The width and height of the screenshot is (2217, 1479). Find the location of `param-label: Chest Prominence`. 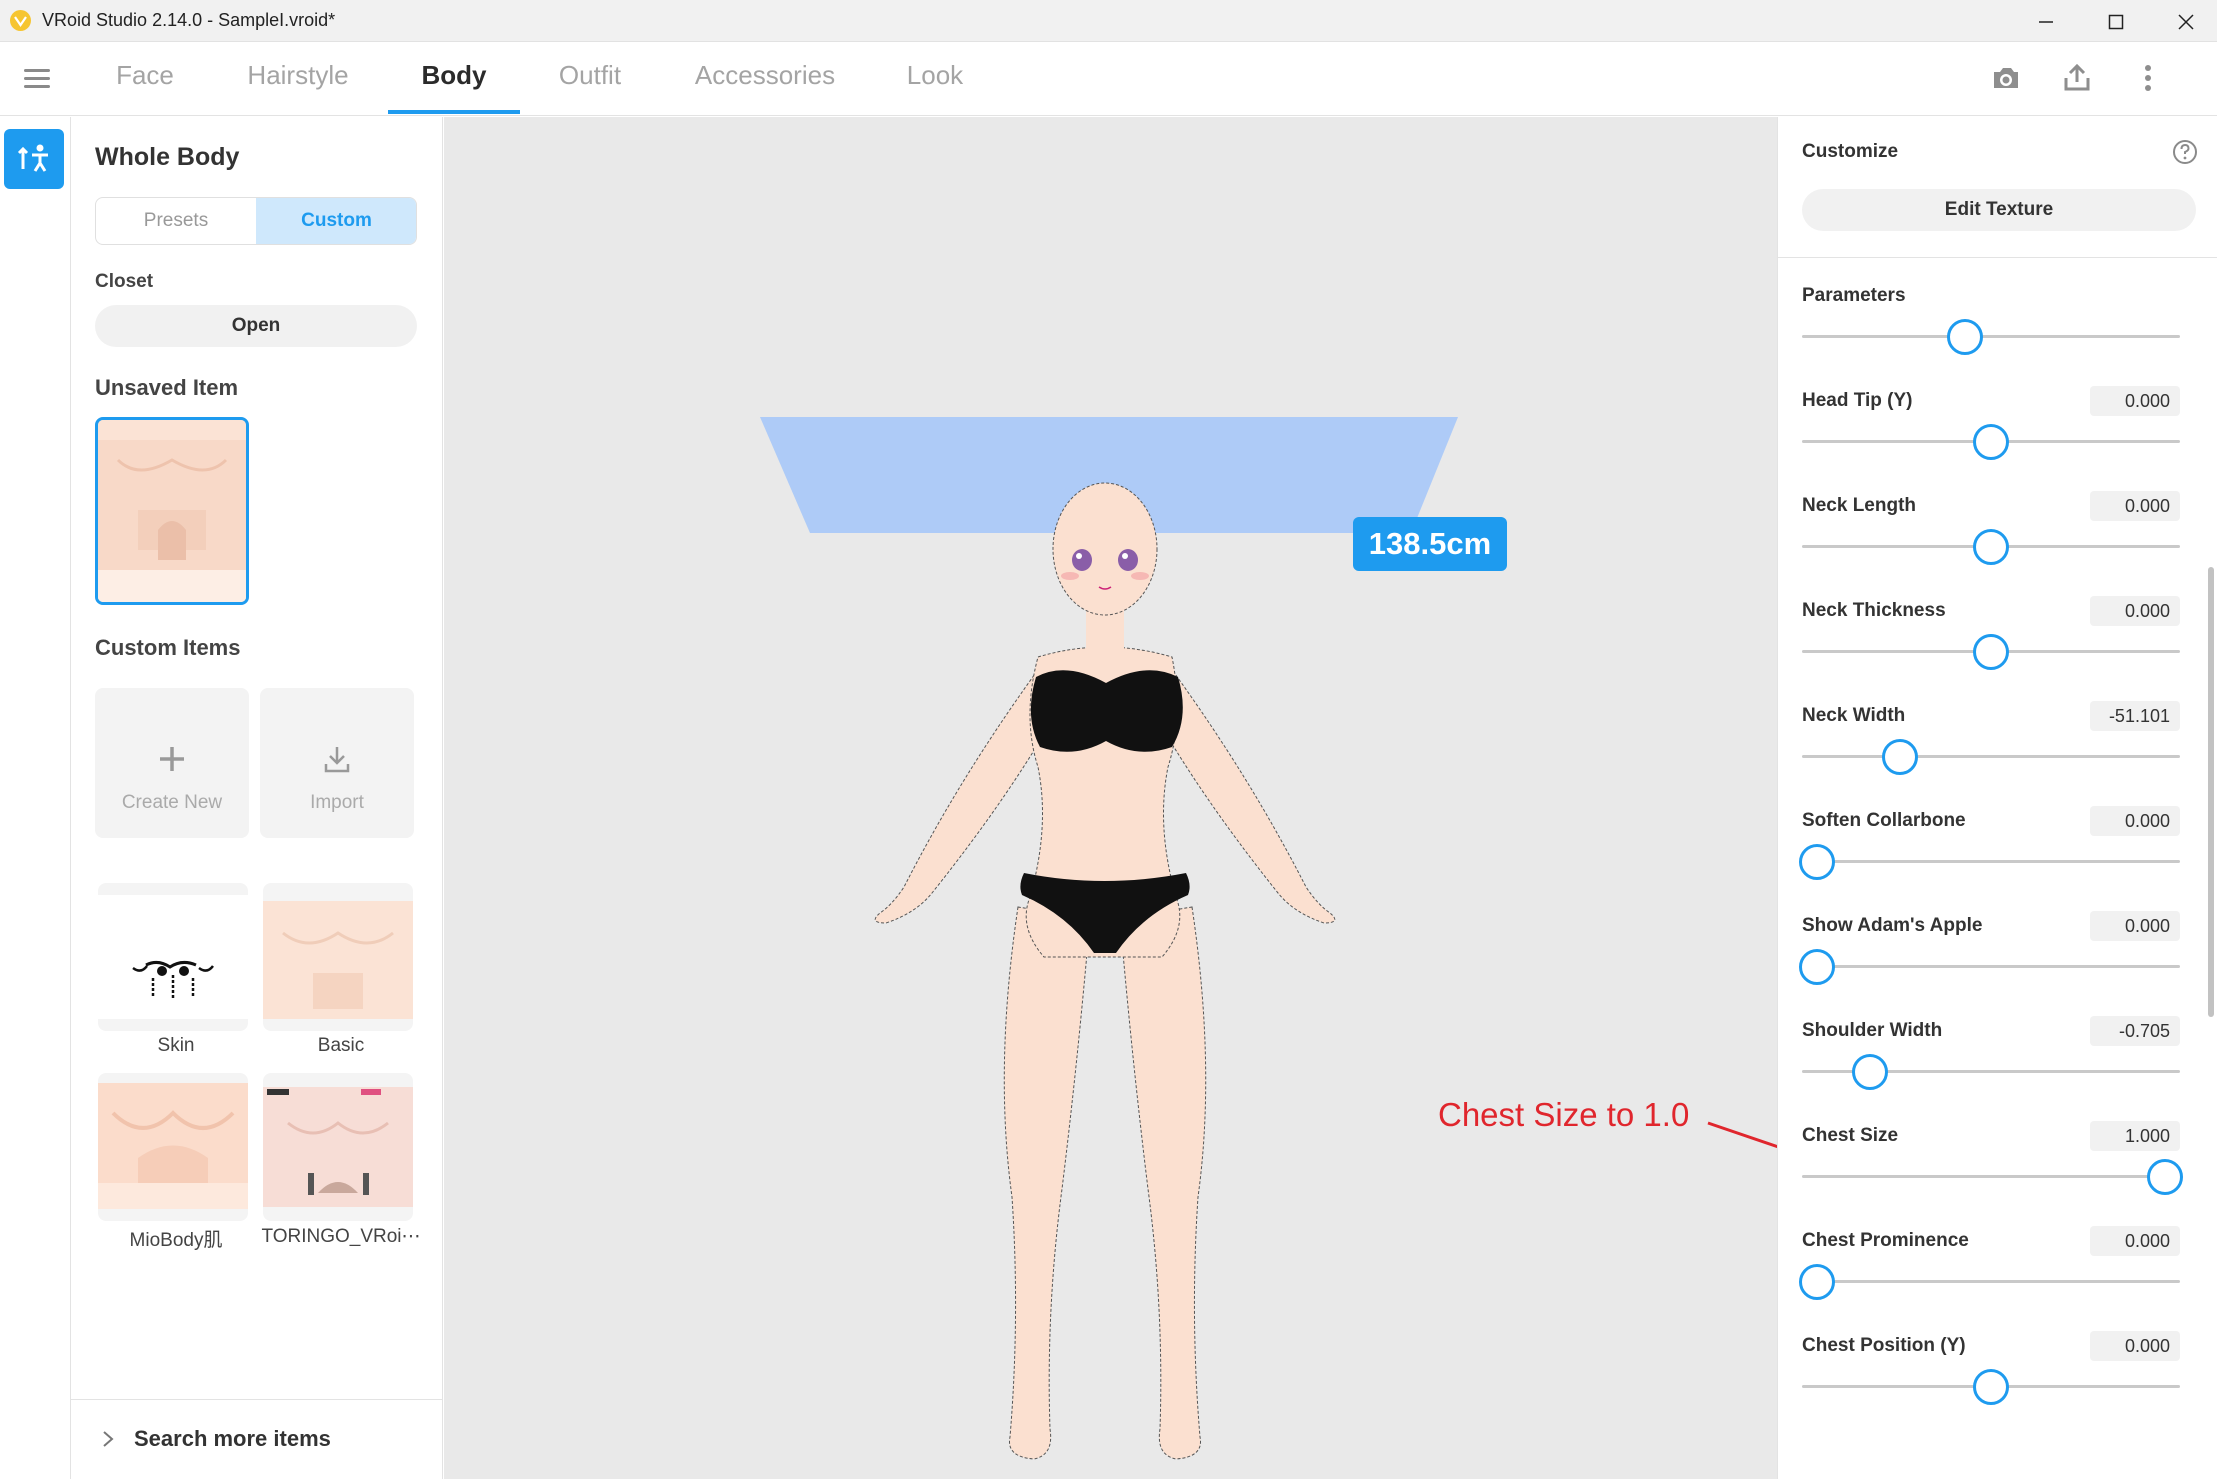

param-label: Chest Prominence is located at coordinates (1885, 1240).